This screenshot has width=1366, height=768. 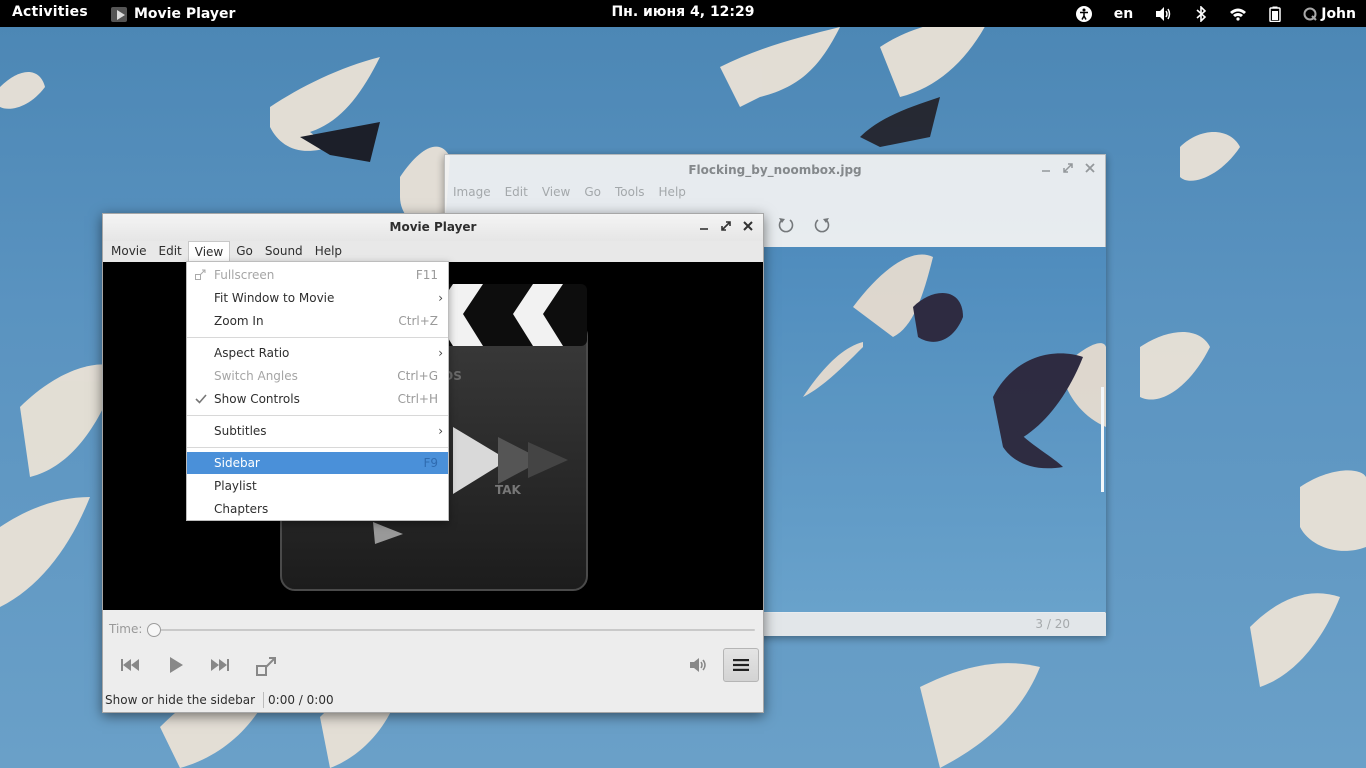 What do you see at coordinates (241, 509) in the screenshot?
I see `menu-item-label: Chapters` at bounding box center [241, 509].